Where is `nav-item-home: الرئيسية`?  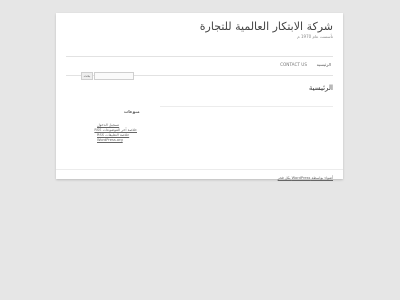 nav-item-home: الرئيسية is located at coordinates (324, 64).